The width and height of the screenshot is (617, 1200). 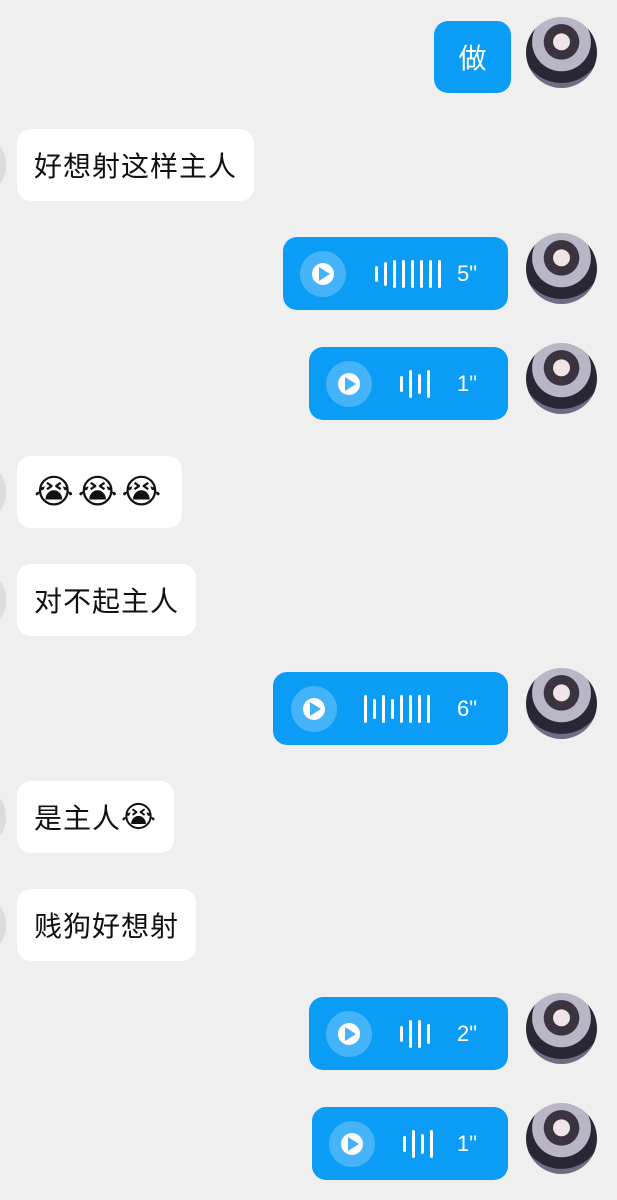 What do you see at coordinates (78, 818) in the screenshot?
I see `message-text: 是主人` at bounding box center [78, 818].